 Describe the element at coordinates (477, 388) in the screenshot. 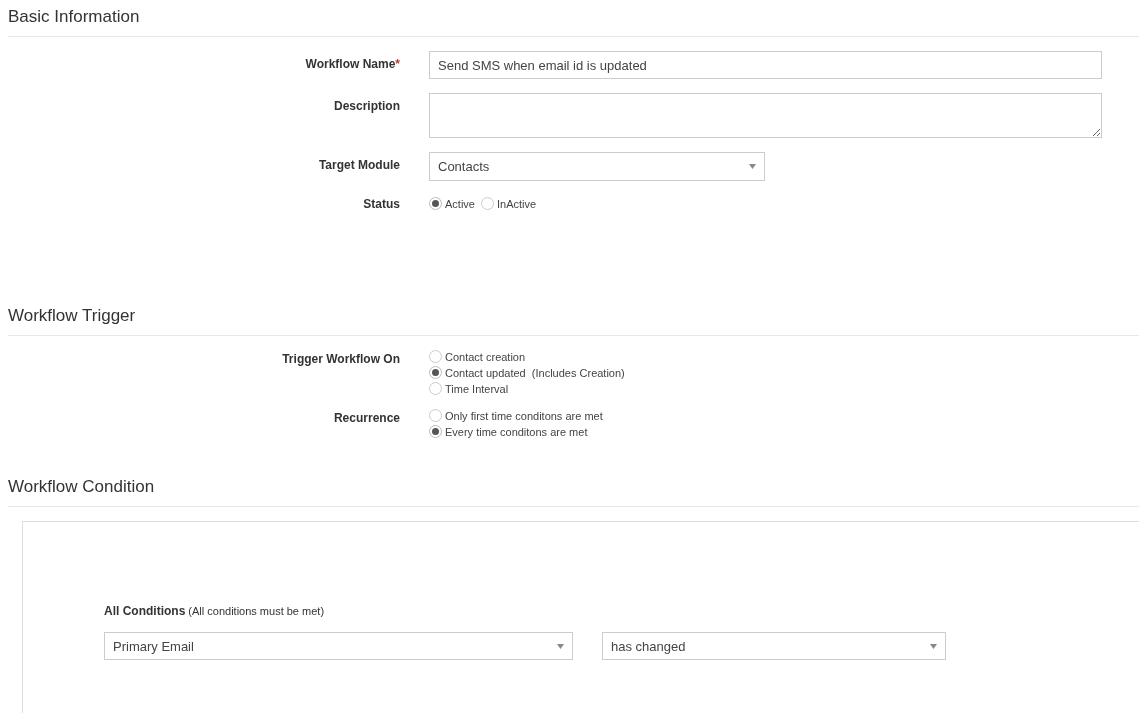

I see `radio-label: Time Interval` at that location.